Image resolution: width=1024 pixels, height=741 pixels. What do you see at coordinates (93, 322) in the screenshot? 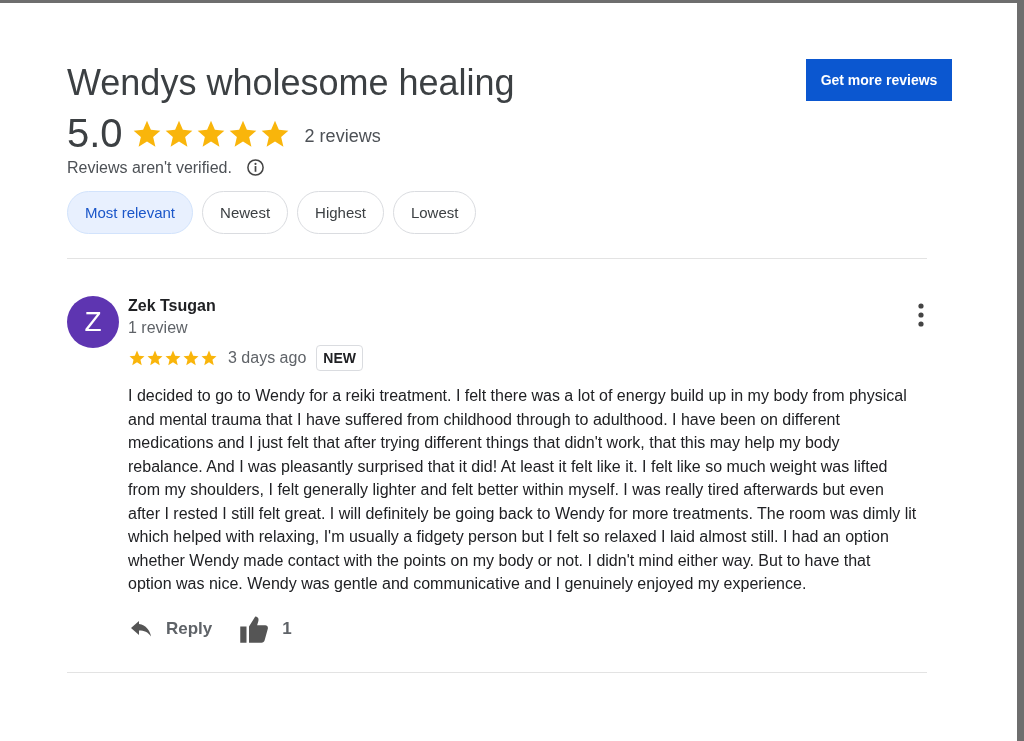
I see `avatar: Z` at bounding box center [93, 322].